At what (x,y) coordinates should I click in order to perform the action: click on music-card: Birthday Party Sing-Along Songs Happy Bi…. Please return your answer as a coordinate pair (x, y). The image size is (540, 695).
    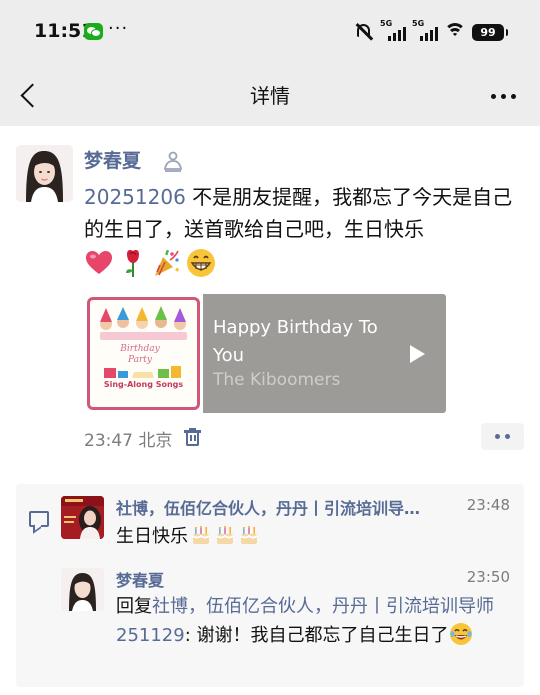
    Looking at the image, I should click on (265, 353).